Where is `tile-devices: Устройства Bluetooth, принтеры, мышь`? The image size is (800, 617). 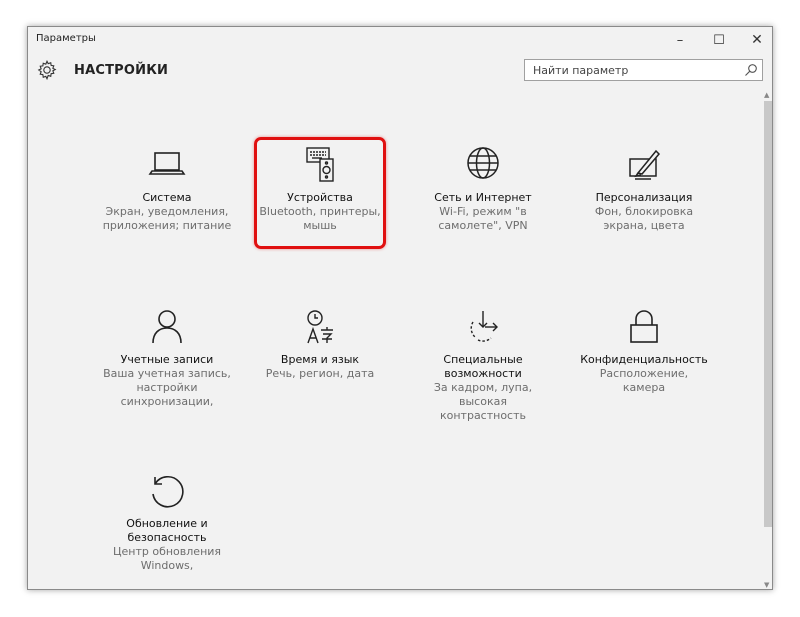
tile-devices: Устройства Bluetooth, принтеры, мышь is located at coordinates (320, 188).